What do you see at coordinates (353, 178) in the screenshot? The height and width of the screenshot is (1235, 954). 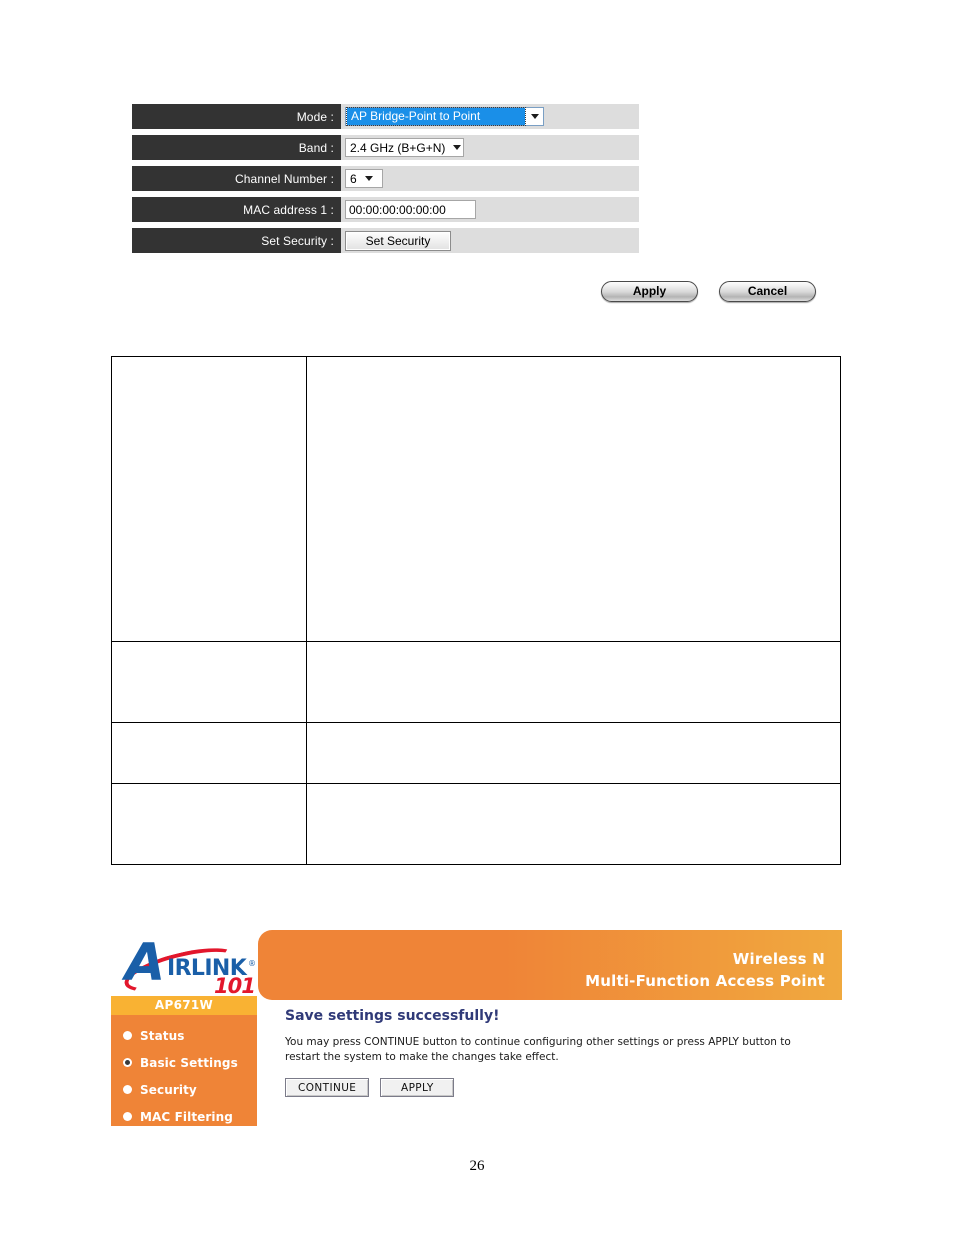 I see `channel-number-select-value: 6` at bounding box center [353, 178].